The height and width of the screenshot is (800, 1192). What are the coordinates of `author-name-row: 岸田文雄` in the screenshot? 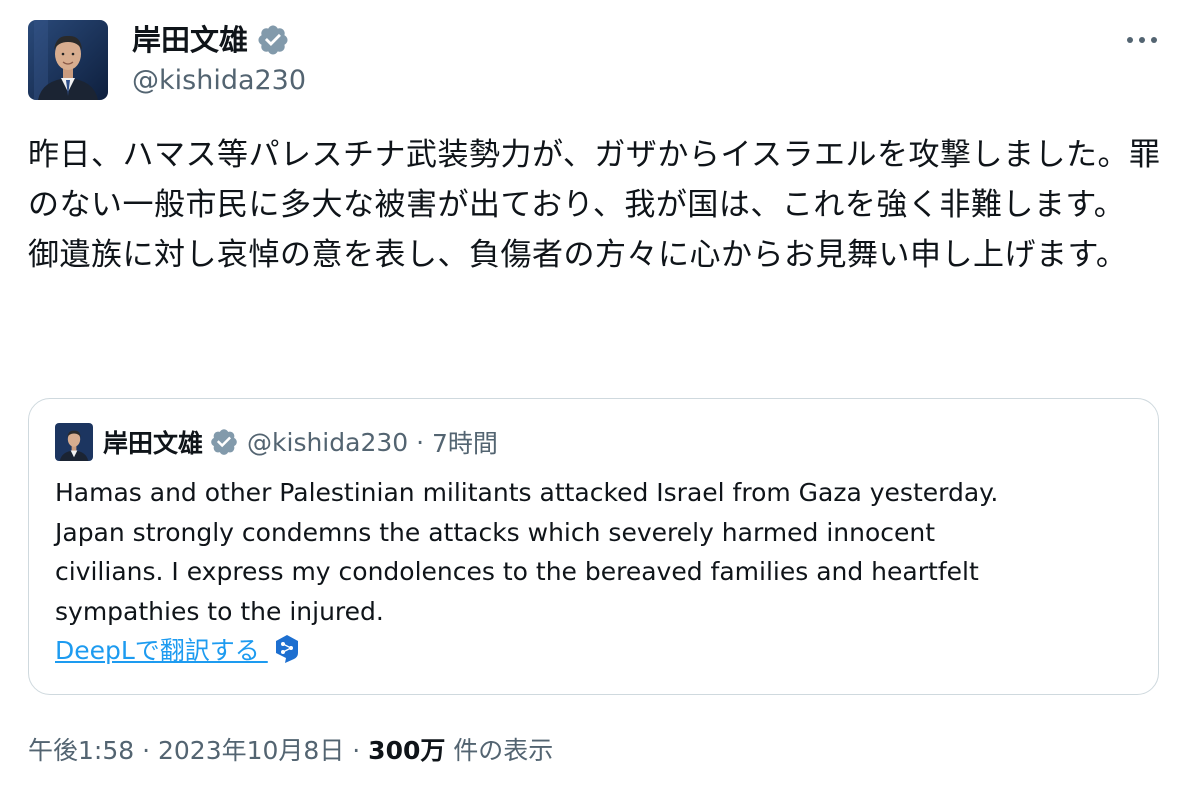 It's located at (211, 40).